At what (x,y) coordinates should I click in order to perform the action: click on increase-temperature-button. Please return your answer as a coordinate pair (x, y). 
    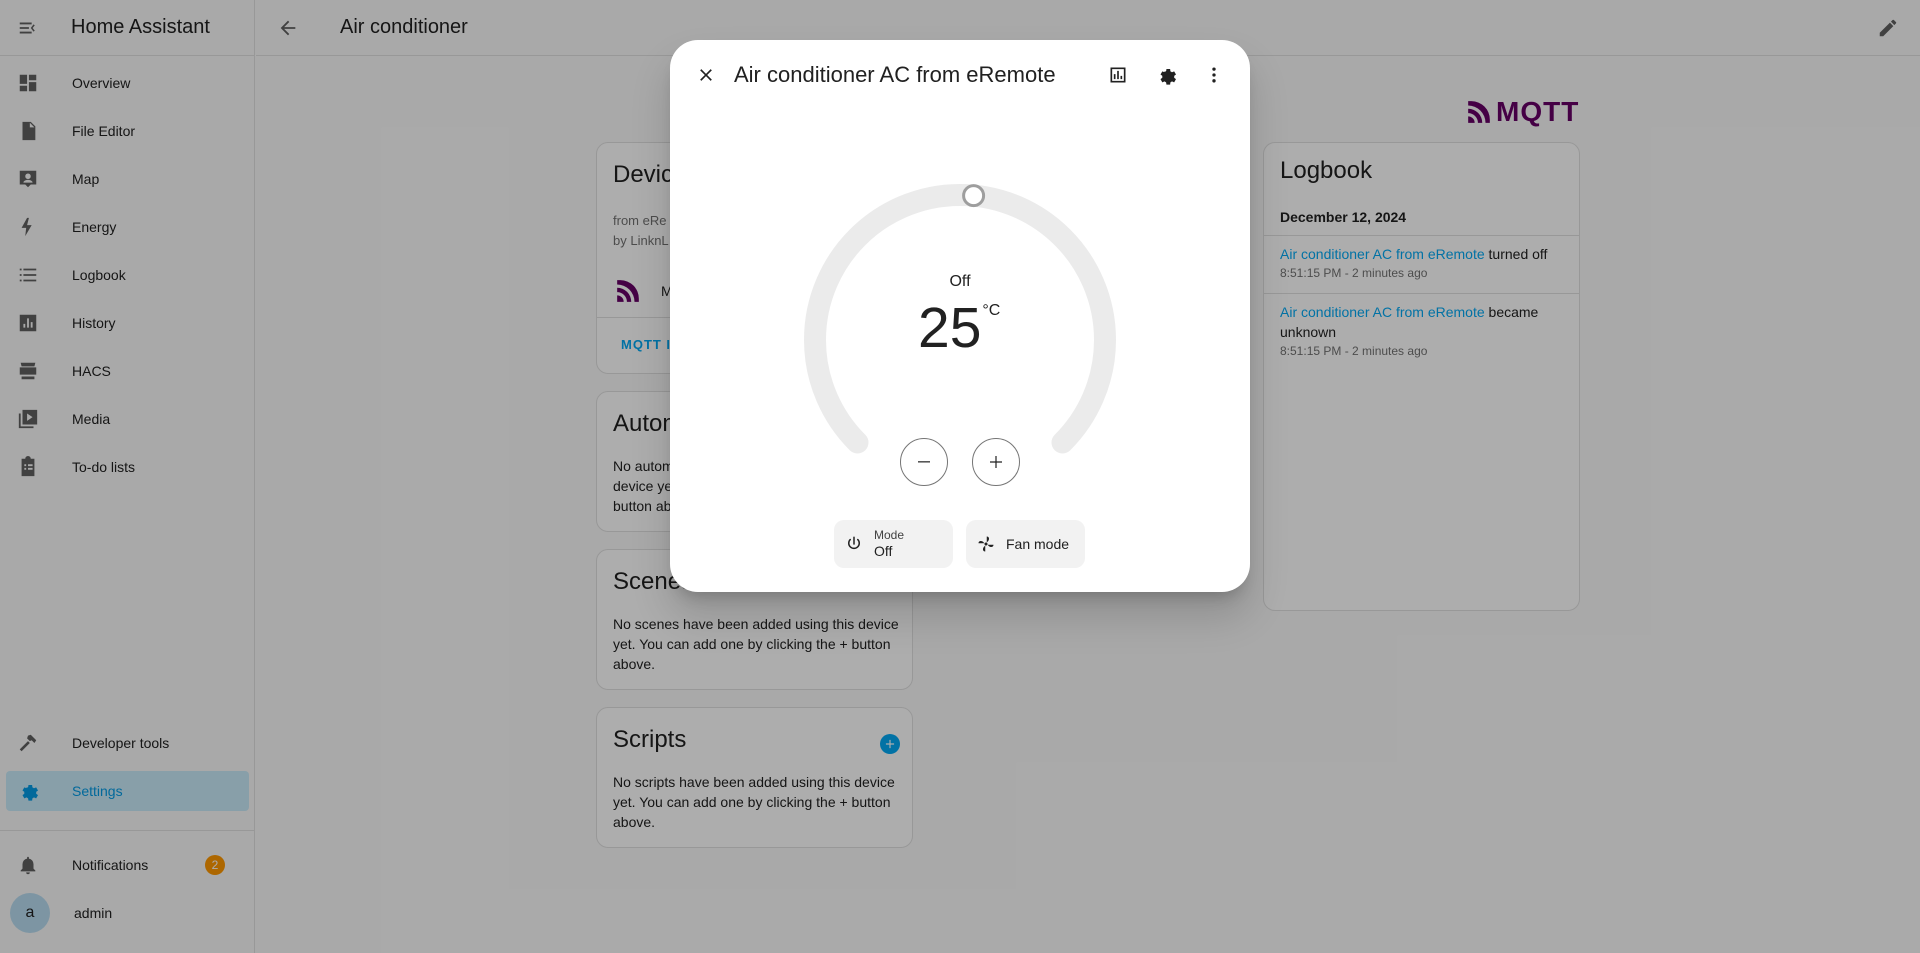
    Looking at the image, I should click on (996, 462).